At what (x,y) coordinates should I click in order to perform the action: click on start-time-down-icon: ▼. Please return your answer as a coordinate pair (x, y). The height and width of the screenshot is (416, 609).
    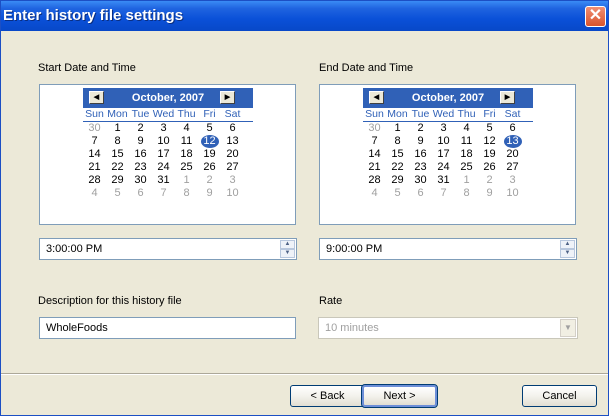
    Looking at the image, I should click on (287, 253).